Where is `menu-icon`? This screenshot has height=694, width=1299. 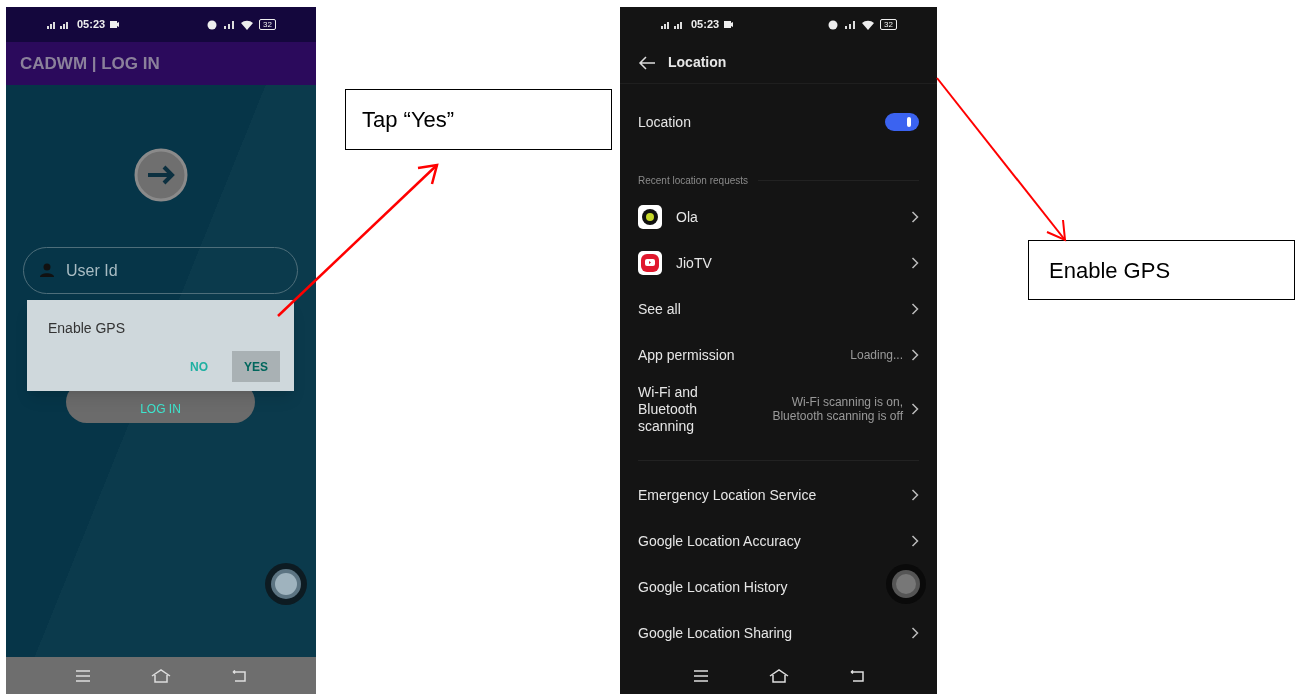
menu-icon is located at coordinates (700, 675).